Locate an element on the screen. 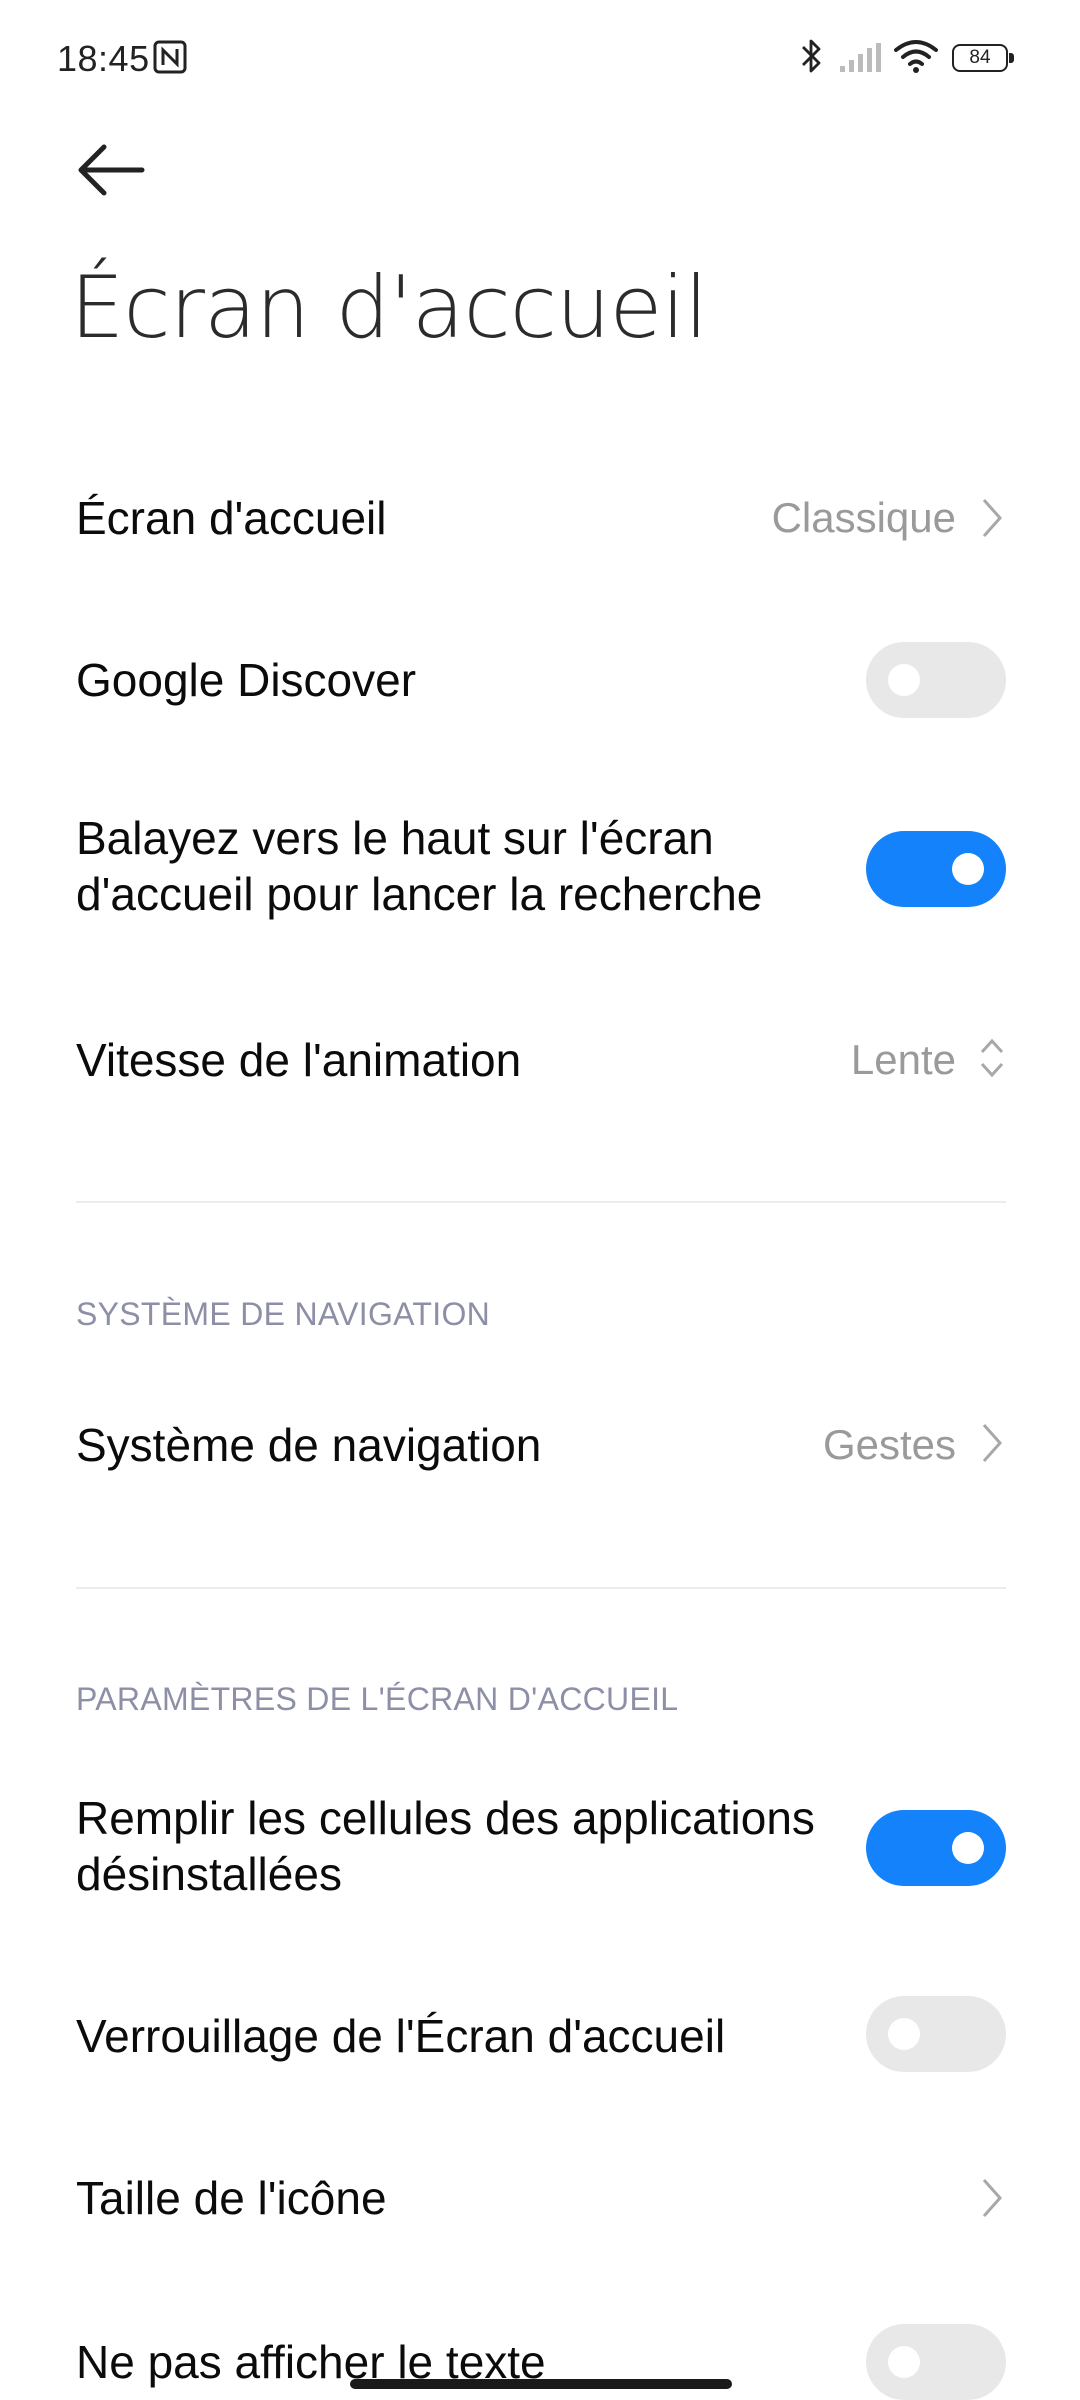 The height and width of the screenshot is (2400, 1080). battery-icon: 84 is located at coordinates (983, 58).